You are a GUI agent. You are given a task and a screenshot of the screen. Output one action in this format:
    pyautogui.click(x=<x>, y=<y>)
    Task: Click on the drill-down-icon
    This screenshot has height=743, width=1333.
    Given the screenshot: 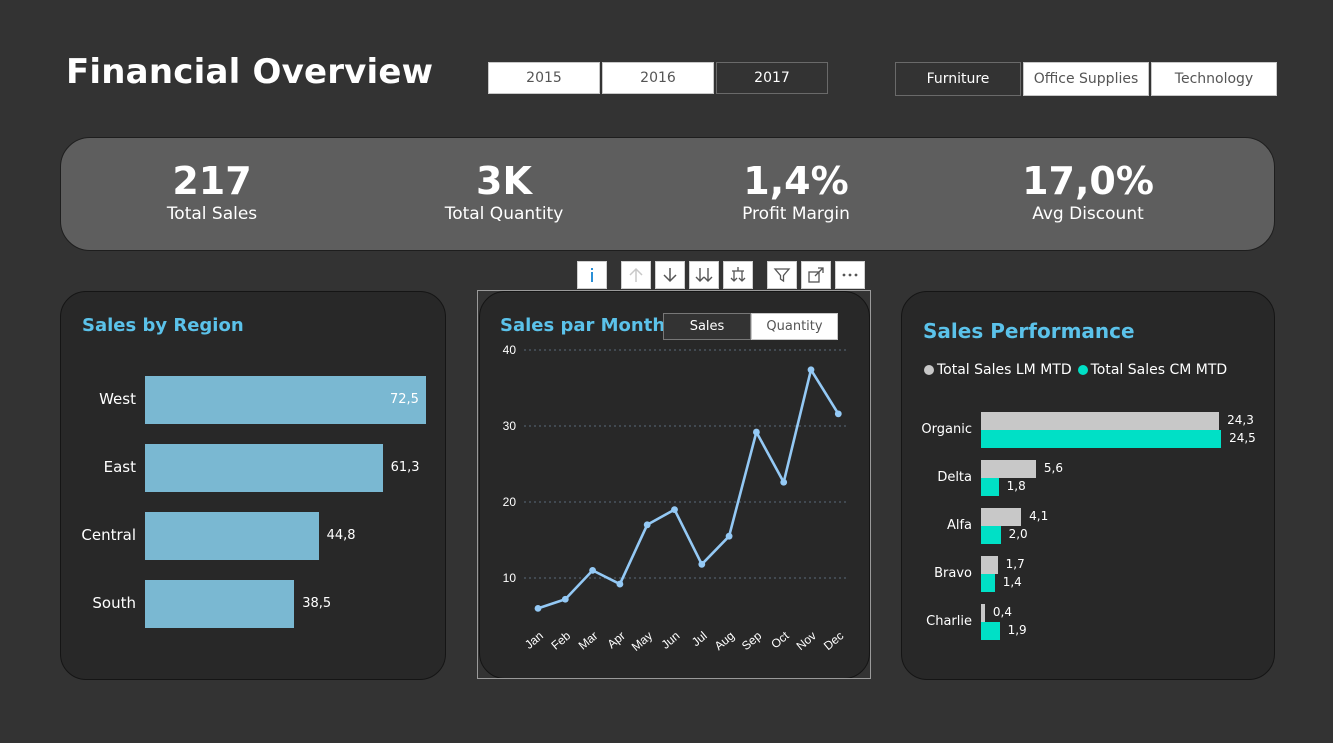 What is the action you would take?
    pyautogui.click(x=670, y=275)
    